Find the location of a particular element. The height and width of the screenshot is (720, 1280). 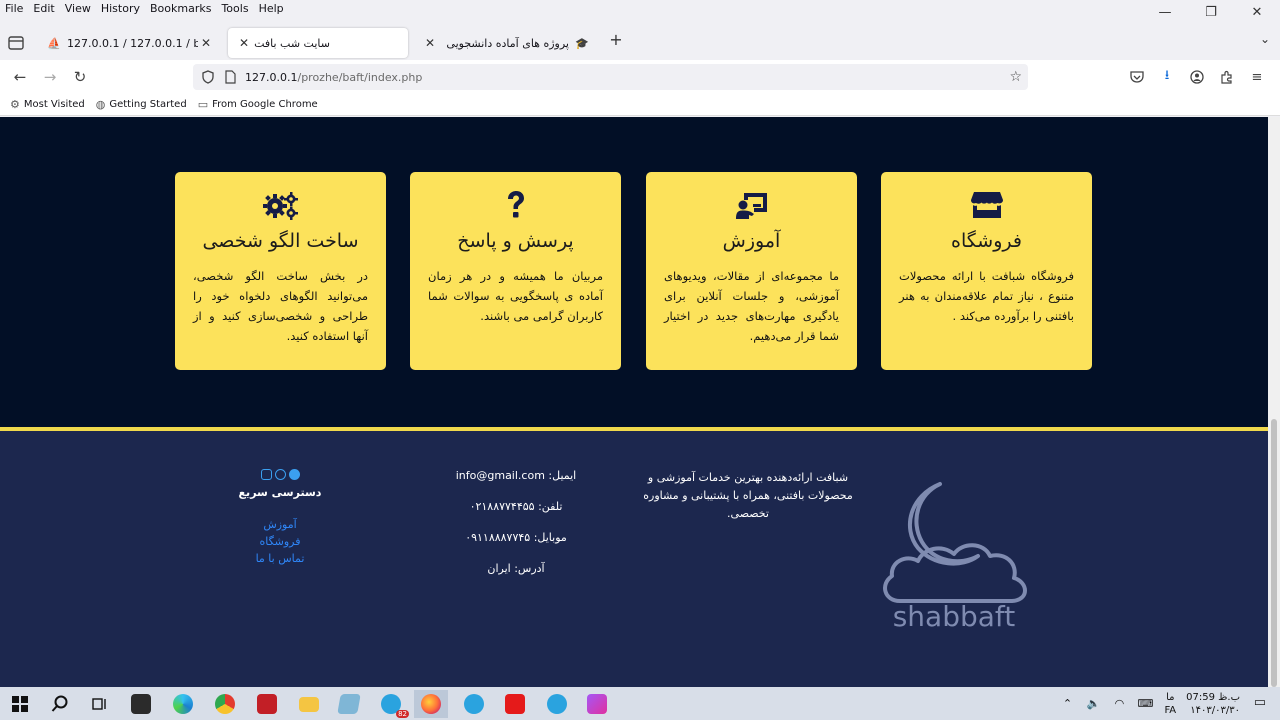

tab-list-icon is located at coordinates (16, 43).